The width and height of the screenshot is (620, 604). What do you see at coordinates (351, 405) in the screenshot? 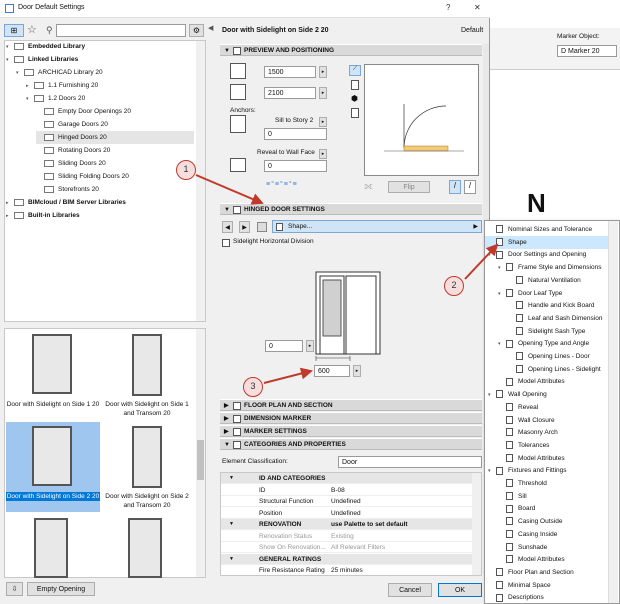
I see `section-floor-plan: ▶ FLOOR PLAN AND SECTION` at bounding box center [351, 405].